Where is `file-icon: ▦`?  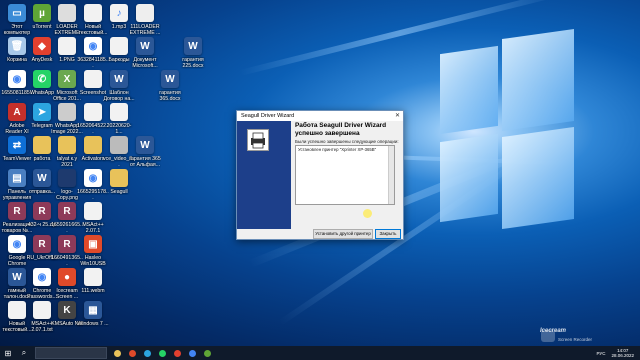 file-icon: ▦ is located at coordinates (93, 310).